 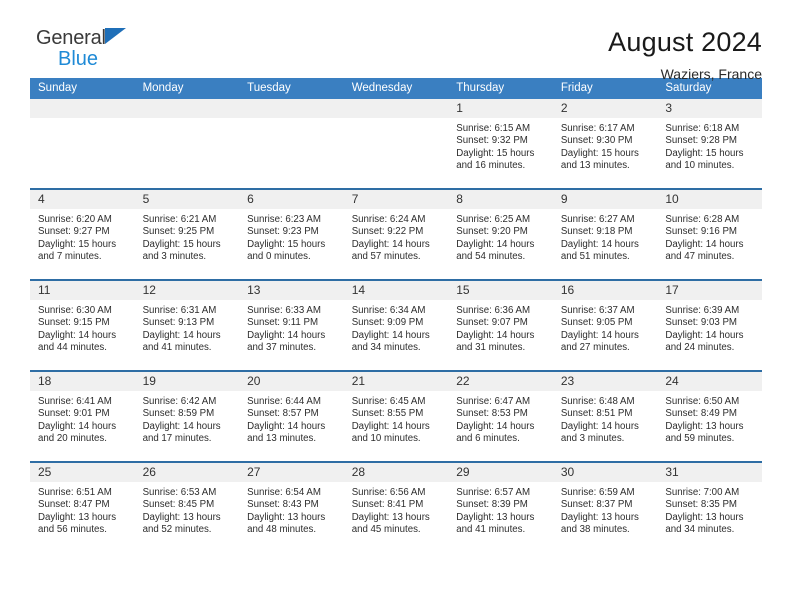 What do you see at coordinates (74, 505) in the screenshot?
I see `sunset-text: Sunset: 8:47 PM` at bounding box center [74, 505].